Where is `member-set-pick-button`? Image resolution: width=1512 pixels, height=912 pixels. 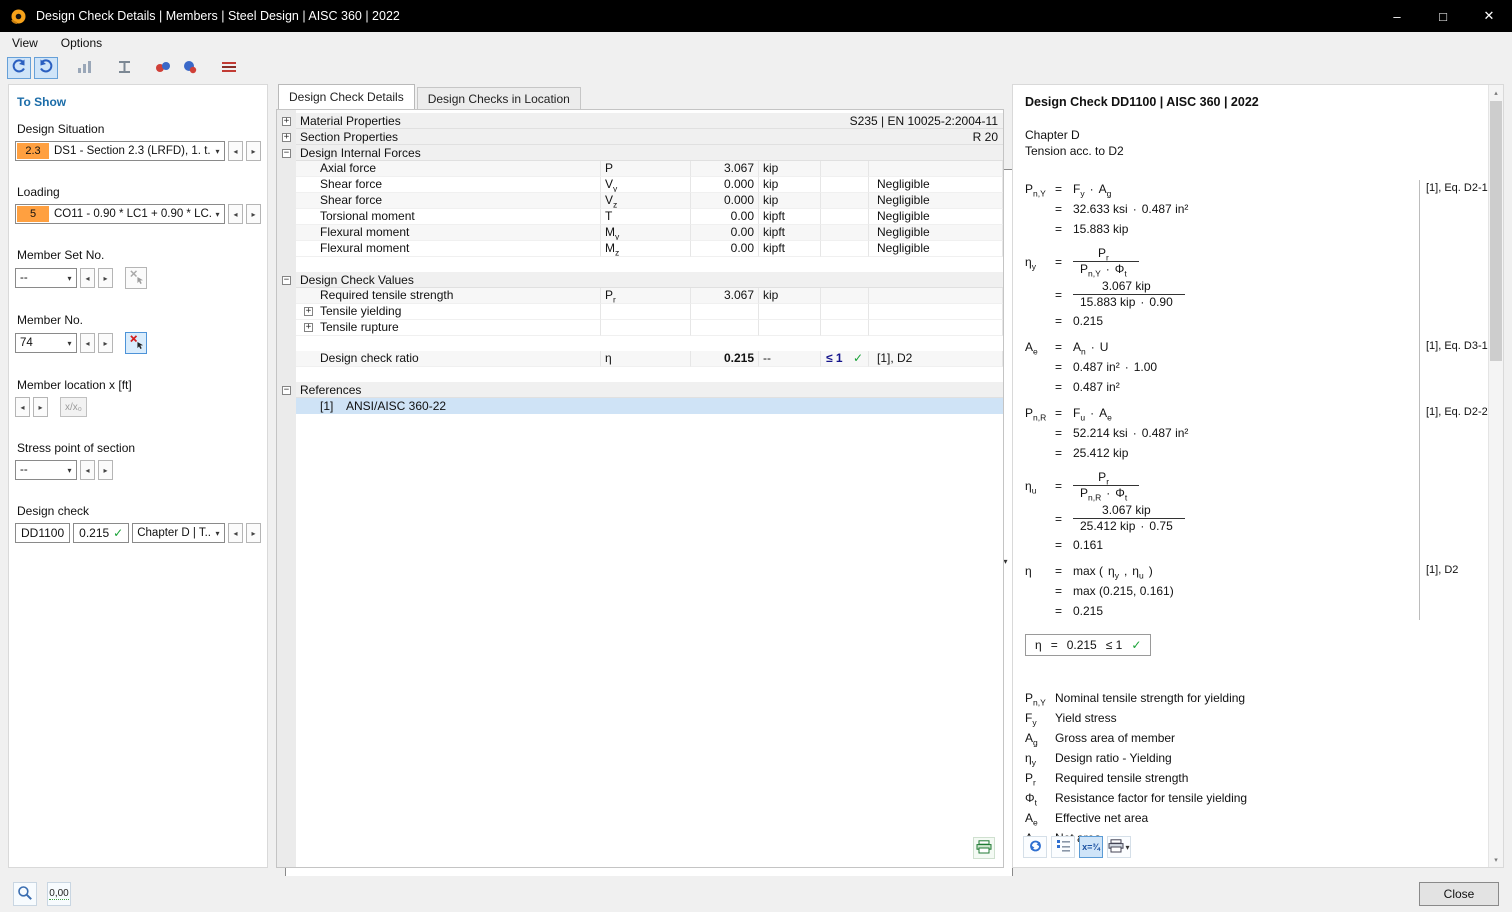
member-set-pick-button is located at coordinates (136, 278).